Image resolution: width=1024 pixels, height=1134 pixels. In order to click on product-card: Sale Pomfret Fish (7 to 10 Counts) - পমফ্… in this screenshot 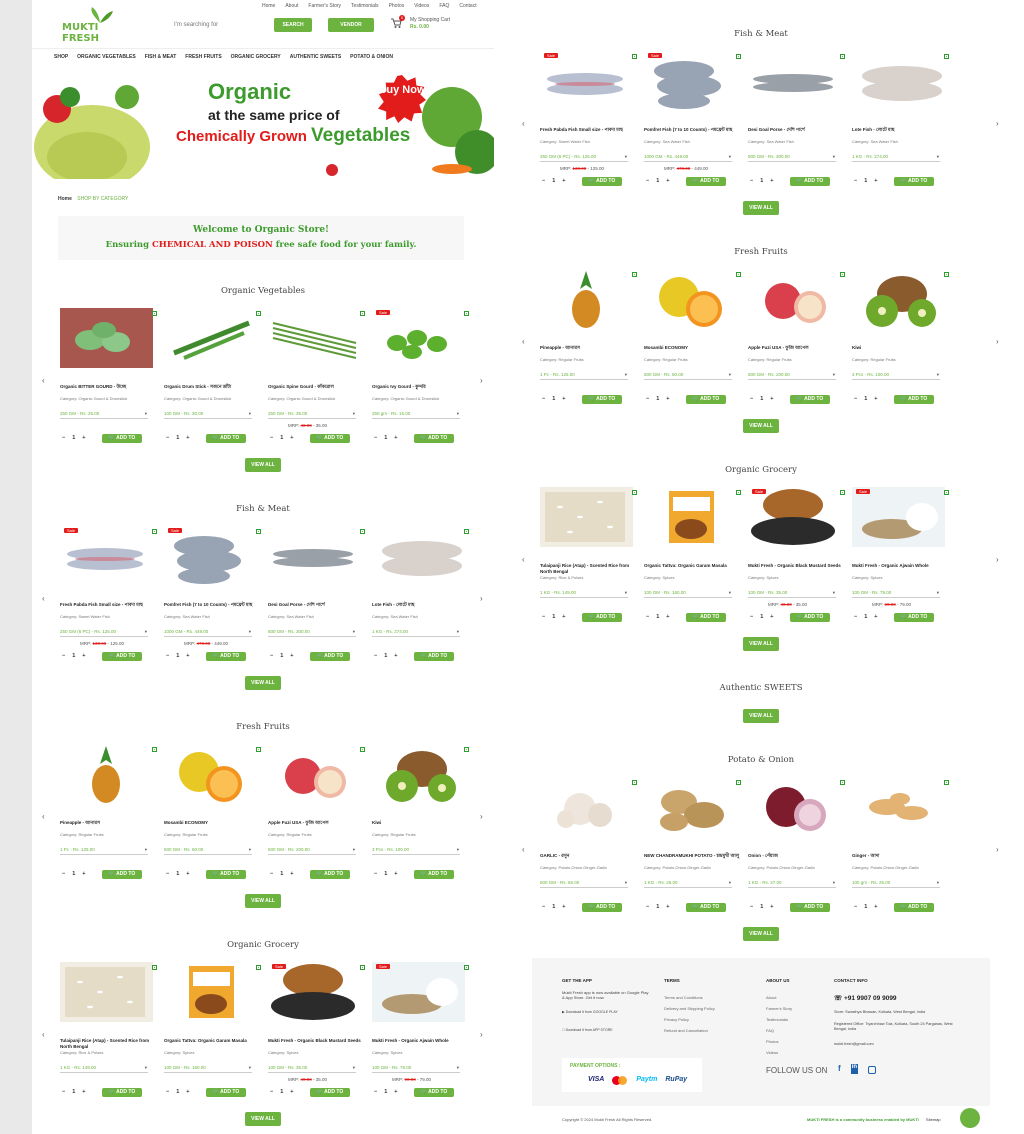, I will do `click(692, 126)`.